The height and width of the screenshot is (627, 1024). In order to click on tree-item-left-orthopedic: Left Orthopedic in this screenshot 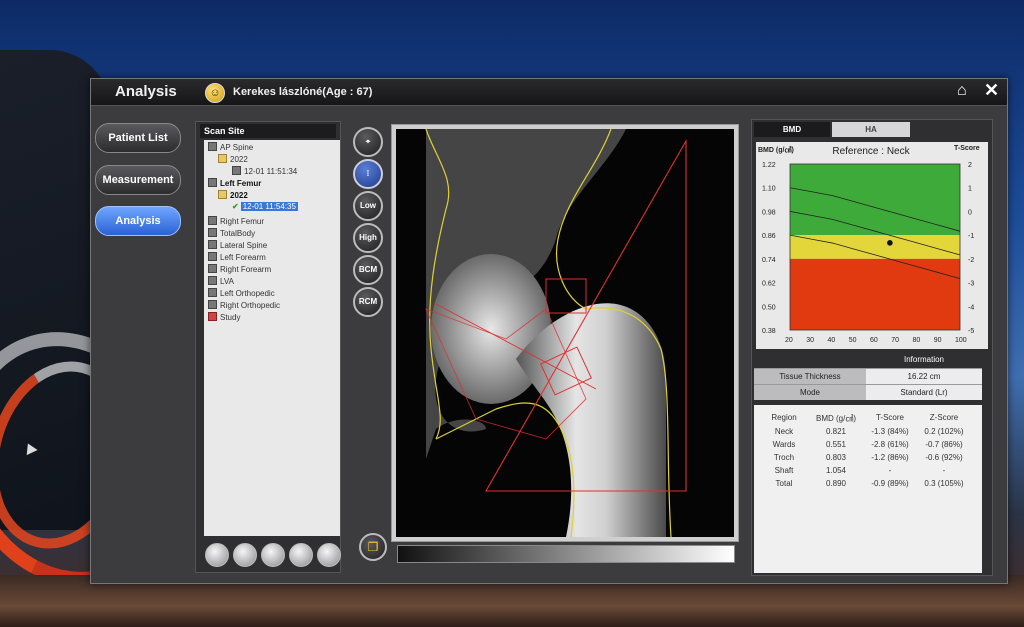, I will do `click(241, 293)`.